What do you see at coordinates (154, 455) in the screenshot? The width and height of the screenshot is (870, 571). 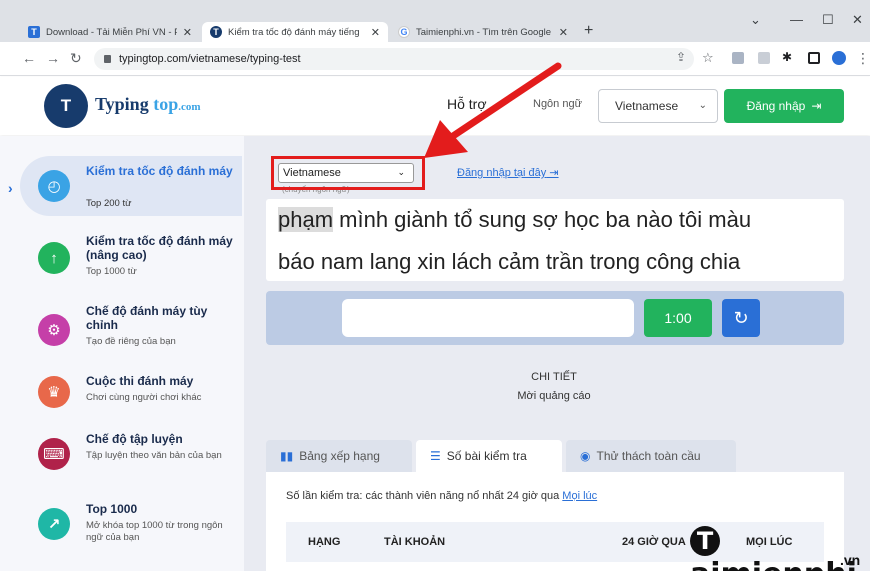 I see `sidebar-item-subtitle: Tập luyện theo văn bản của bạn` at bounding box center [154, 455].